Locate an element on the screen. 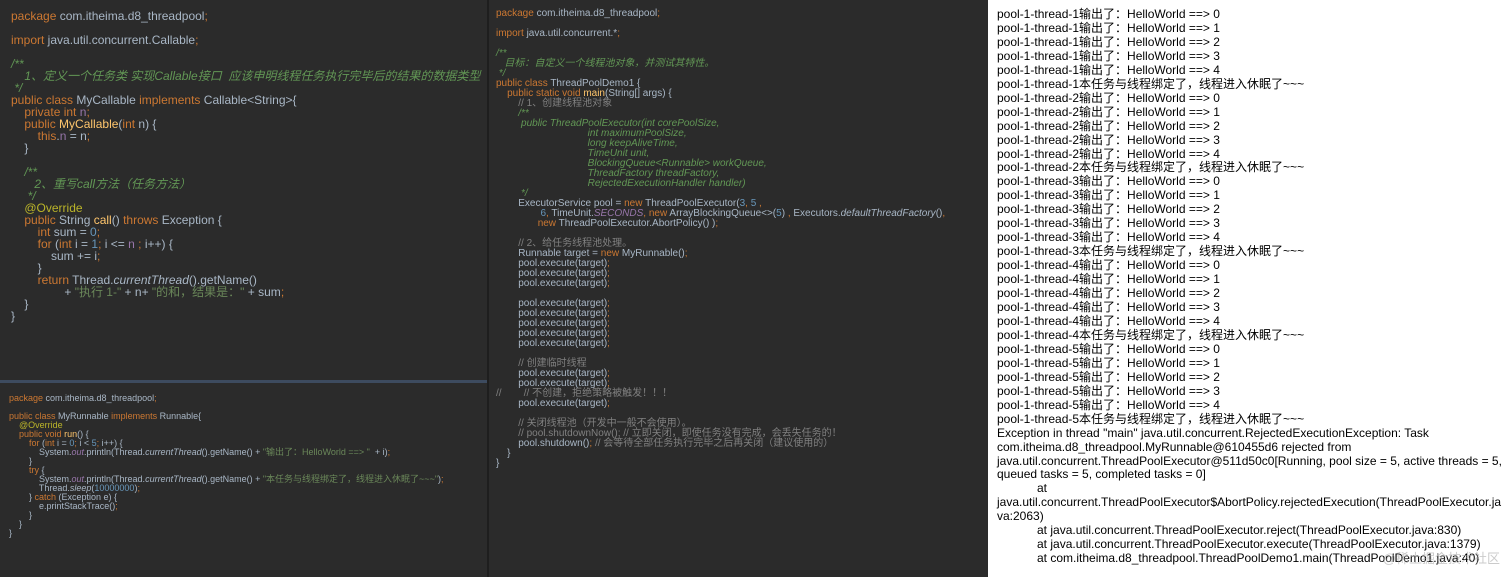  code-line: long keepAliveTime, is located at coordinates (587, 143).